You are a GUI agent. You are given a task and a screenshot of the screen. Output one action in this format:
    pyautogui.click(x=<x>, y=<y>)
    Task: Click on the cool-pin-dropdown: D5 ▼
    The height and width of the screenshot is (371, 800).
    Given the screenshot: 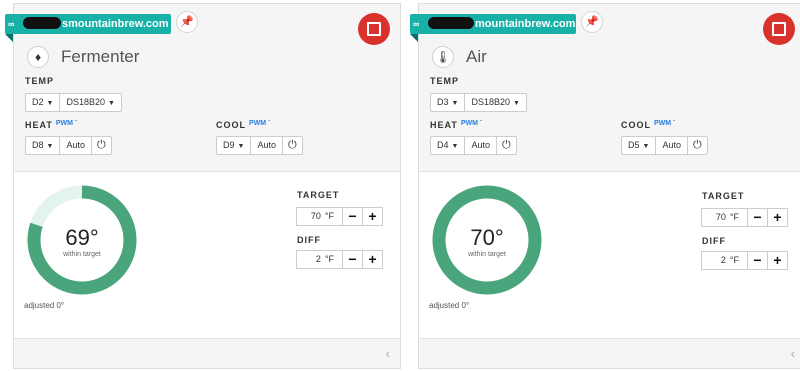 What is the action you would take?
    pyautogui.click(x=639, y=145)
    